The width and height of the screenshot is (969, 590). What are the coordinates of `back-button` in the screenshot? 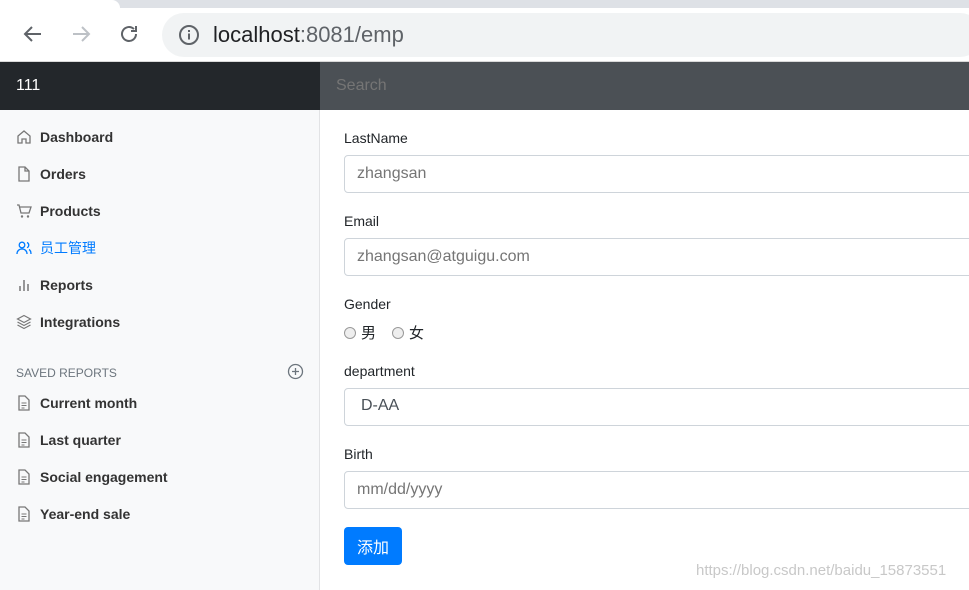 It's located at (33, 34).